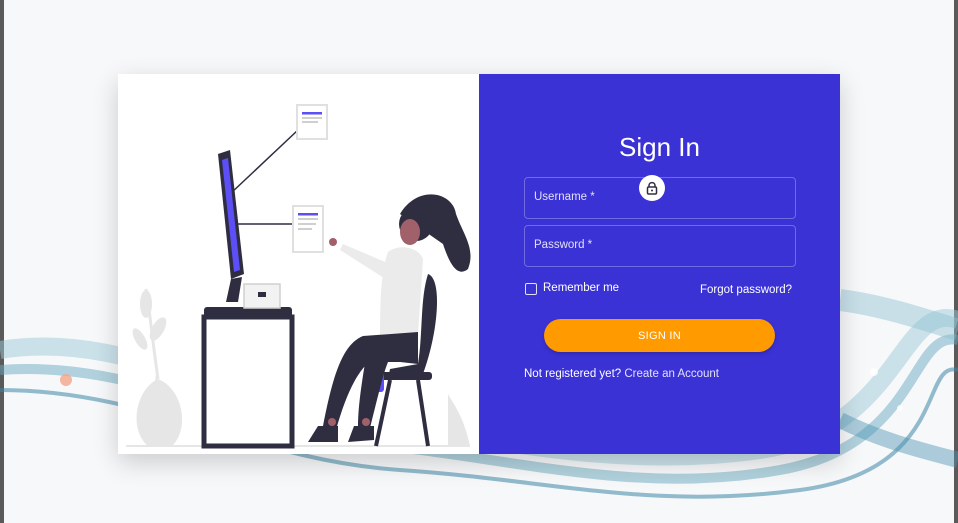 This screenshot has width=958, height=523. Describe the element at coordinates (573, 374) in the screenshot. I see `not-registered-text: Not registered yet?` at that location.